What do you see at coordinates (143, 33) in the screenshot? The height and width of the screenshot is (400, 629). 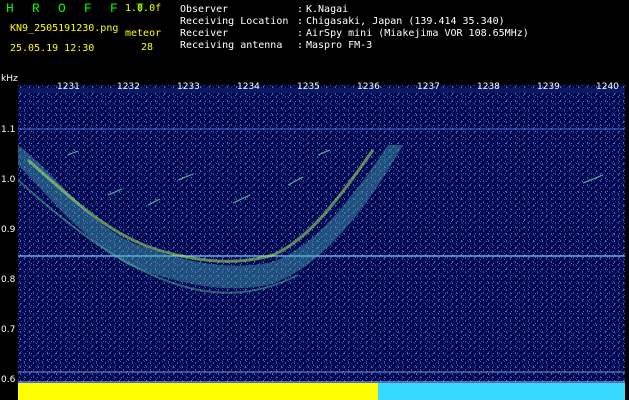 I see `meteor-label: meteor` at bounding box center [143, 33].